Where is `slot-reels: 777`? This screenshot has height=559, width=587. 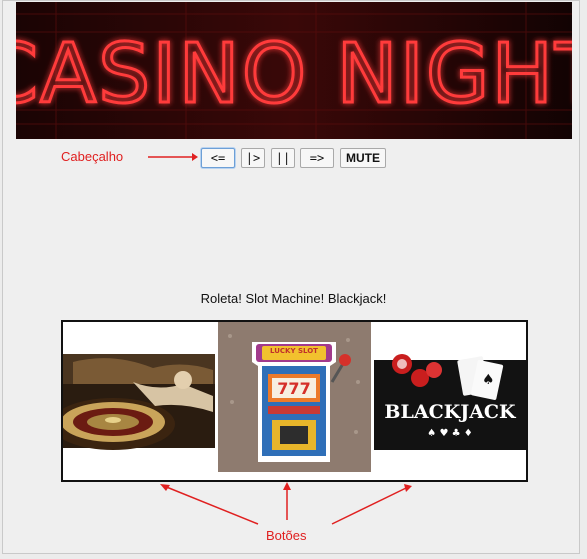
slot-reels: 777 is located at coordinates (293, 388).